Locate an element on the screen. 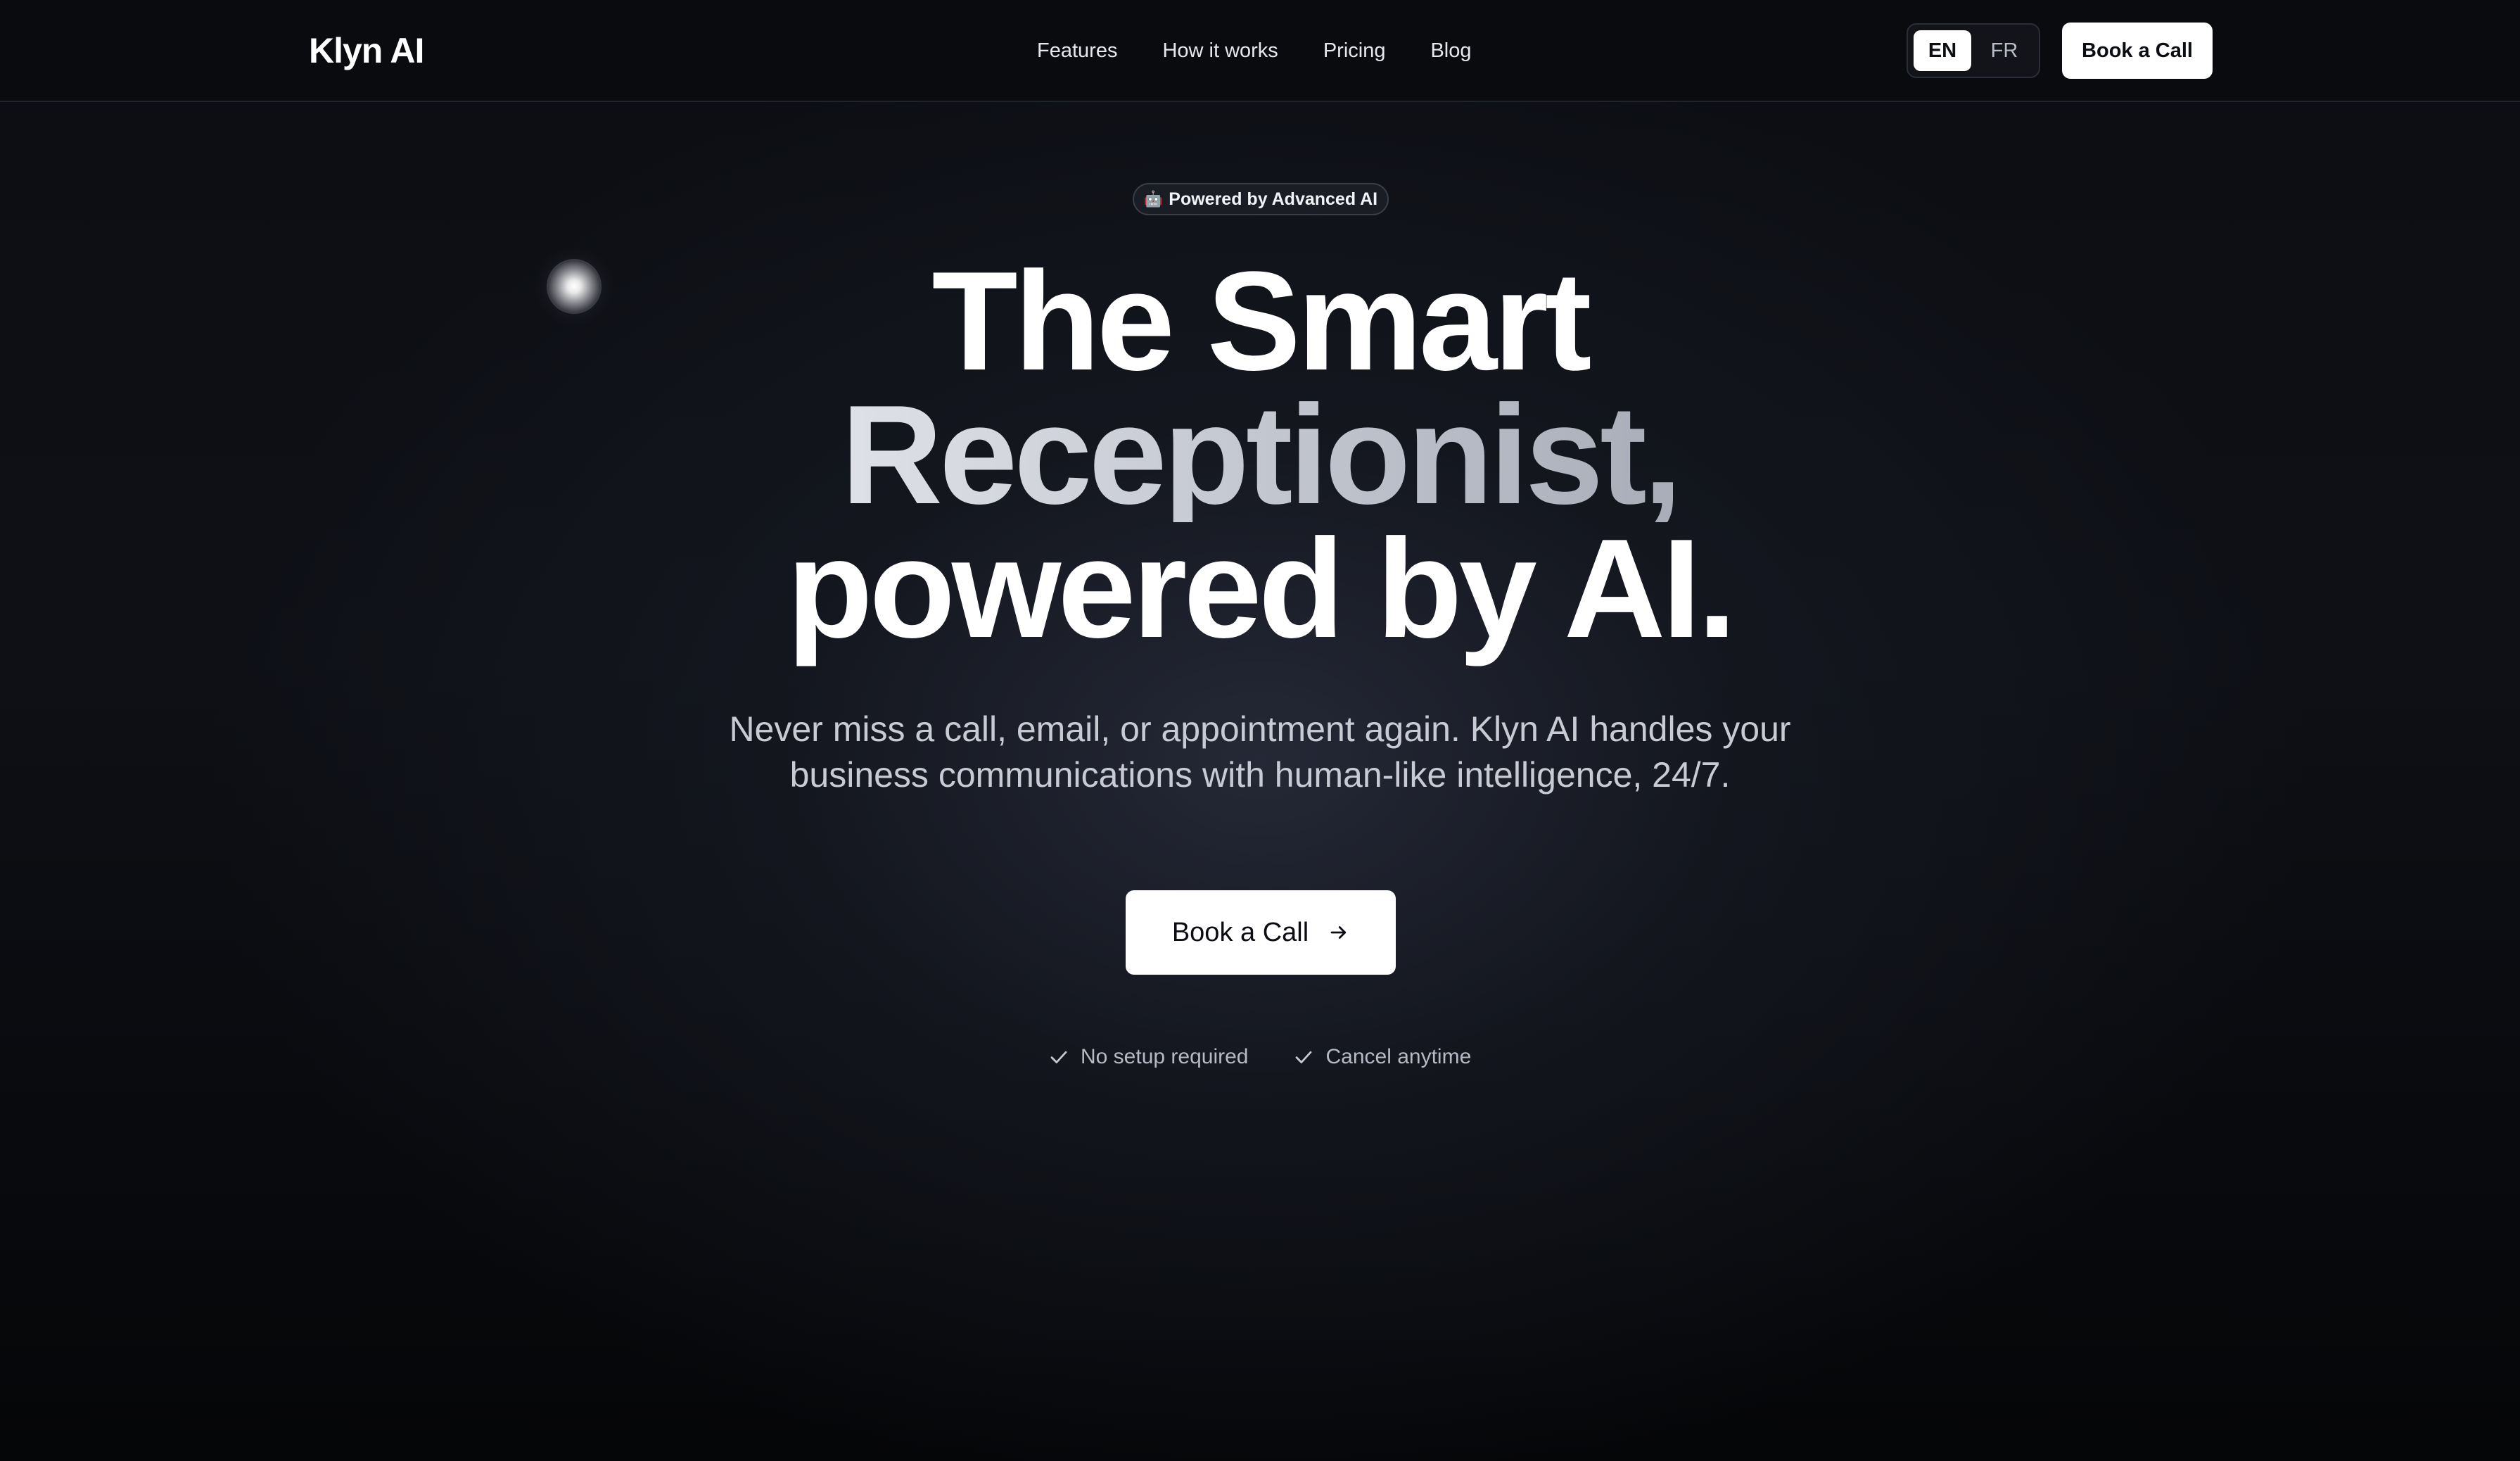  assurance-item: No setup required is located at coordinates (1148, 1057).